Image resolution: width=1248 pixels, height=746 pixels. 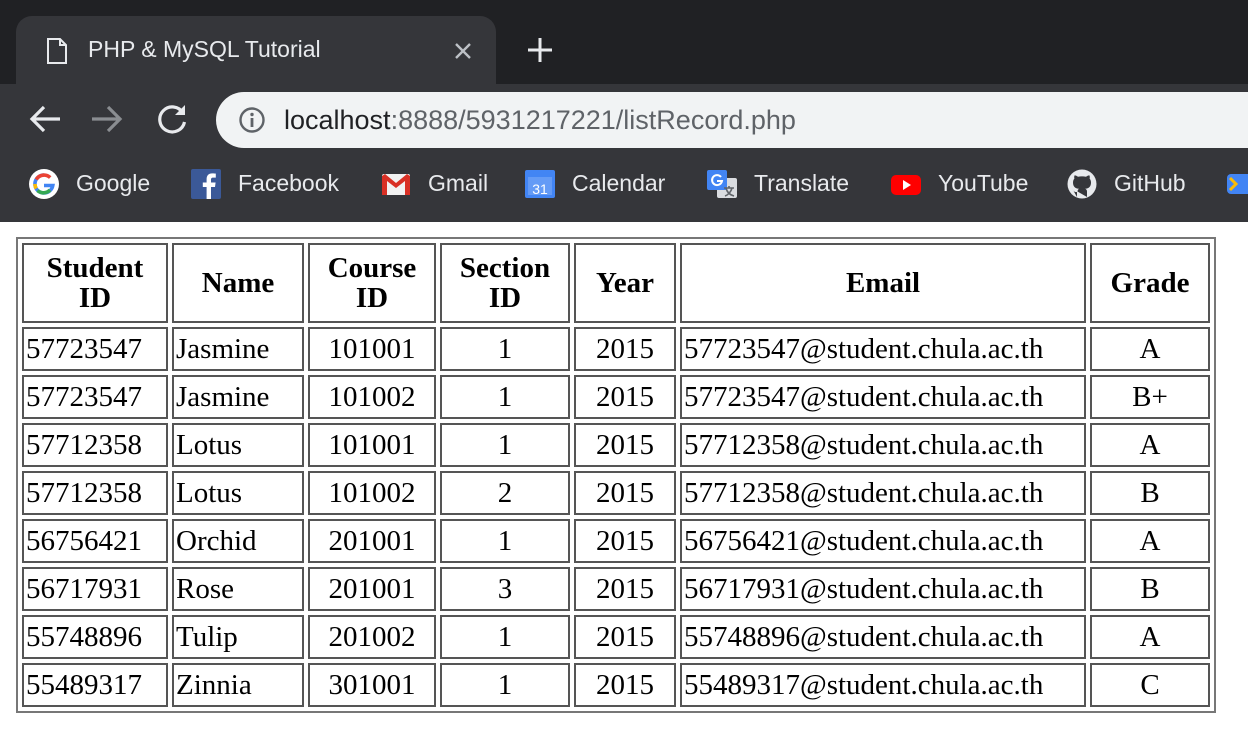 I want to click on col-header-email: Email, so click(x=883, y=283).